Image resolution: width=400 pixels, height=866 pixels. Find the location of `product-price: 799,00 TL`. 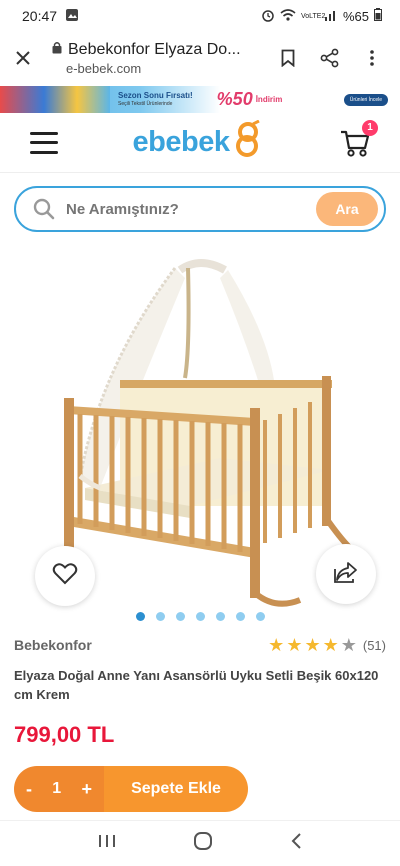

product-price: 799,00 TL is located at coordinates (64, 734).